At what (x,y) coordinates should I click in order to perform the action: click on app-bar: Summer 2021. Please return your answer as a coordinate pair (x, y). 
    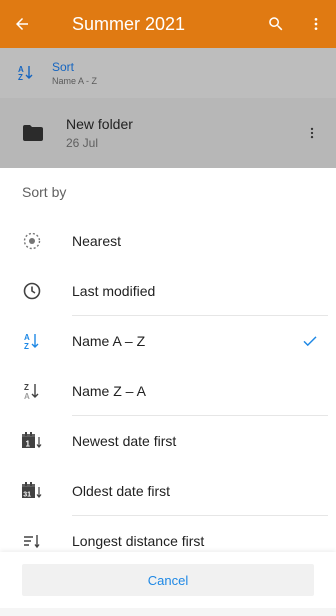
    Looking at the image, I should click on (168, 24).